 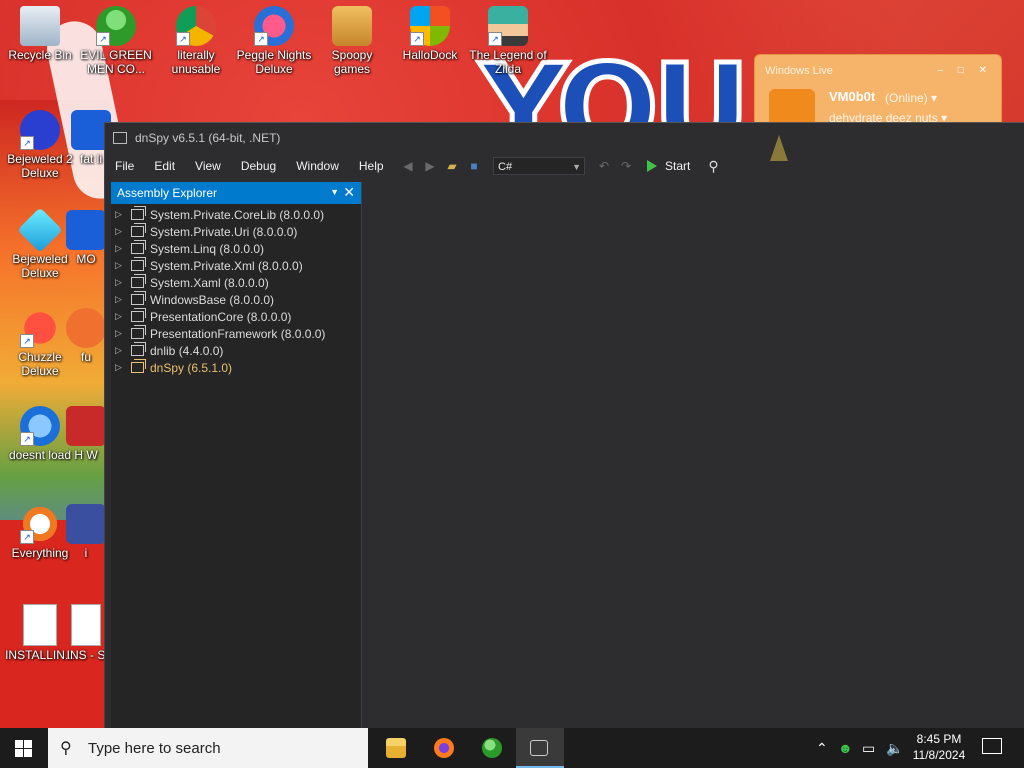 I want to click on app-icon, so click(x=86, y=426).